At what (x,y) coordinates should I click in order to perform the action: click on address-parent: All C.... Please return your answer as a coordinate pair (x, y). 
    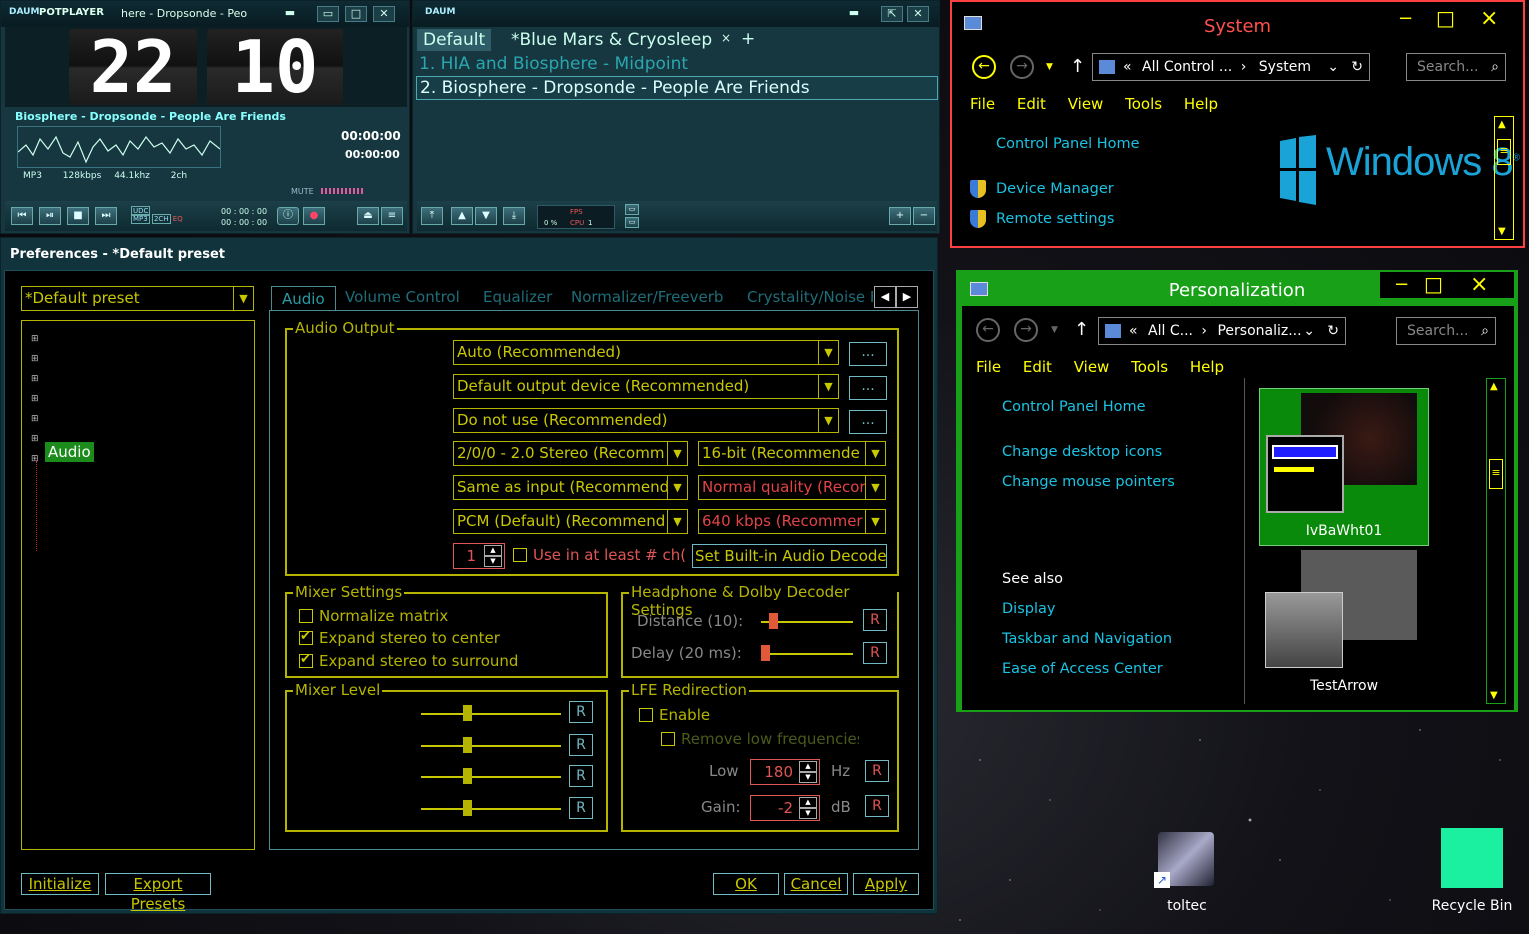
    Looking at the image, I should click on (1170, 331).